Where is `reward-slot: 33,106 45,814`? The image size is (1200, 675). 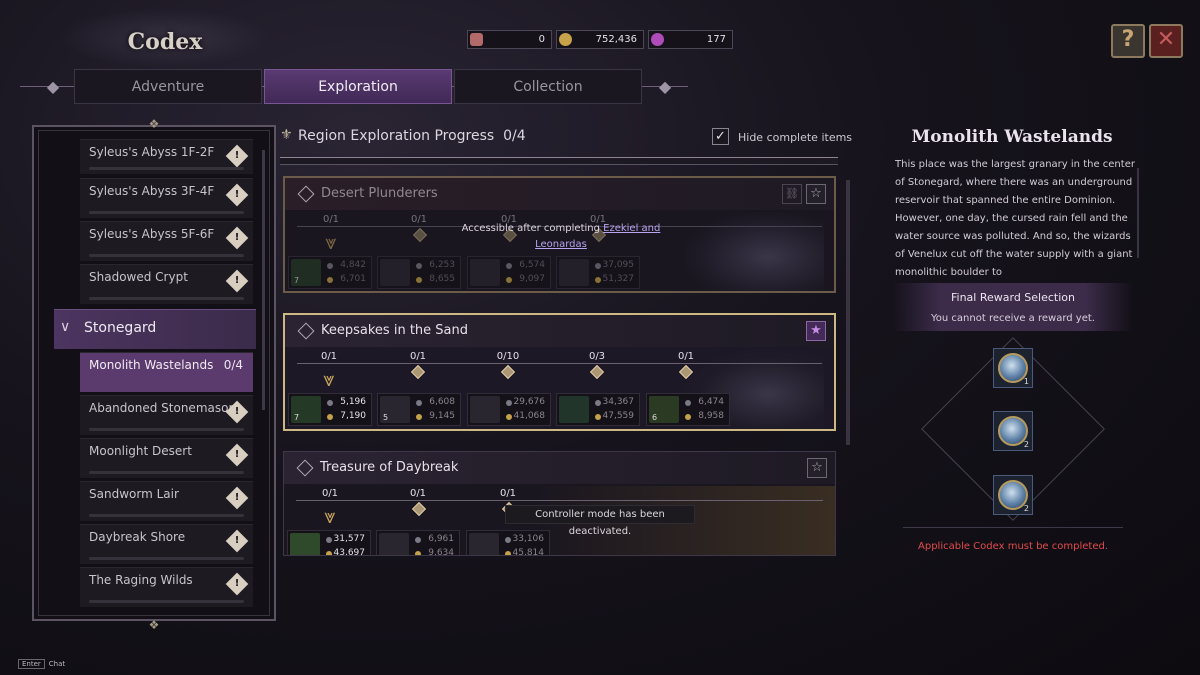
reward-slot: 33,106 45,814 is located at coordinates (508, 542).